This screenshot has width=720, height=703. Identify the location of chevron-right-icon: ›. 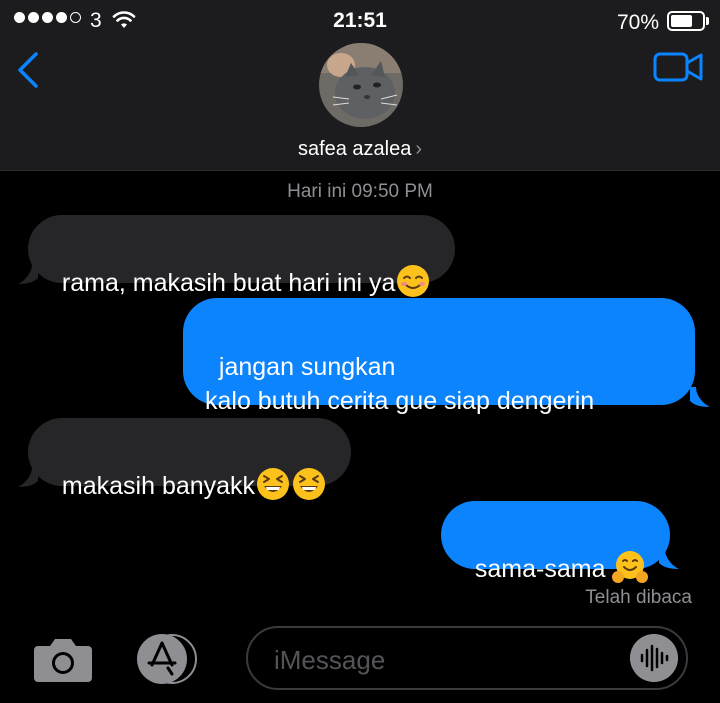
(419, 149).